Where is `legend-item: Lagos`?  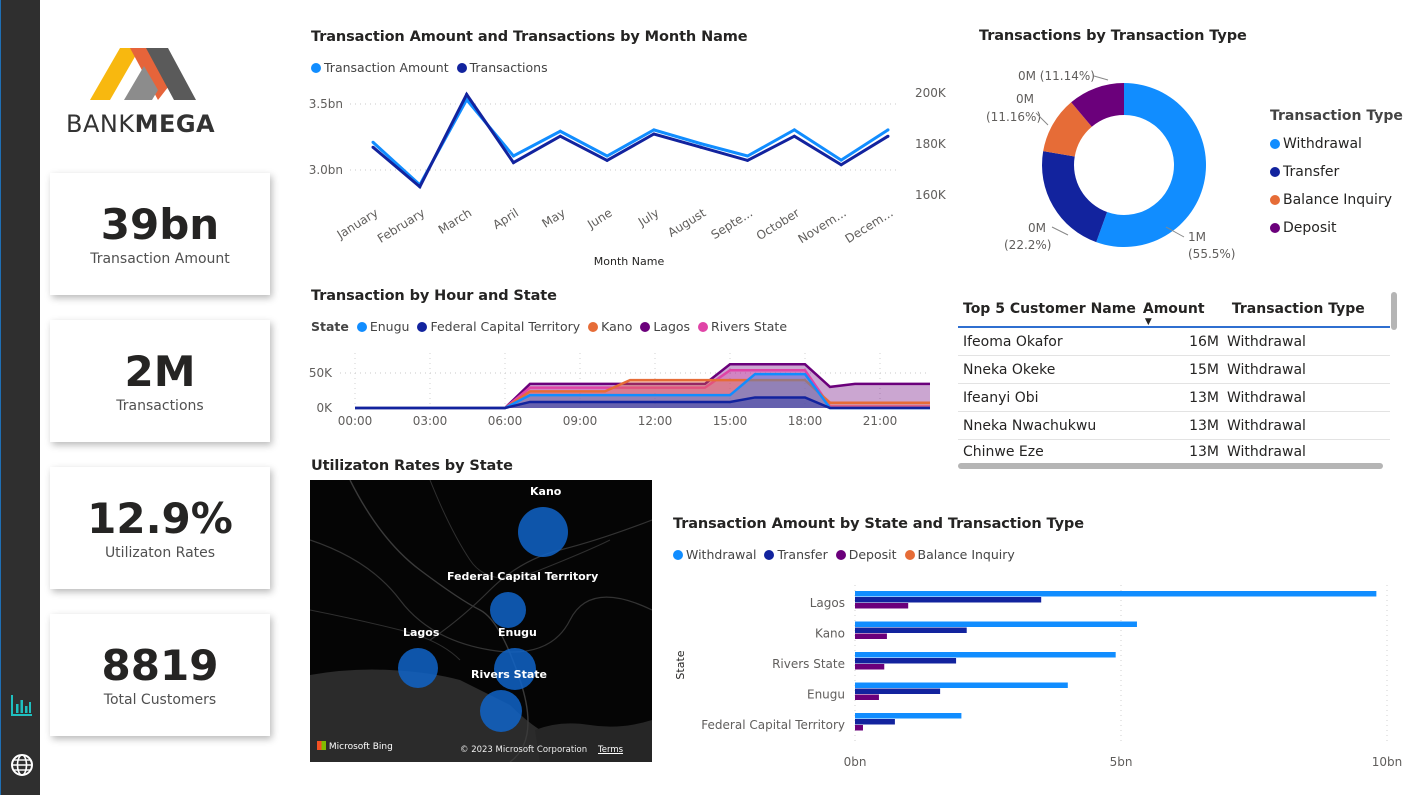
legend-item: Lagos is located at coordinates (665, 326).